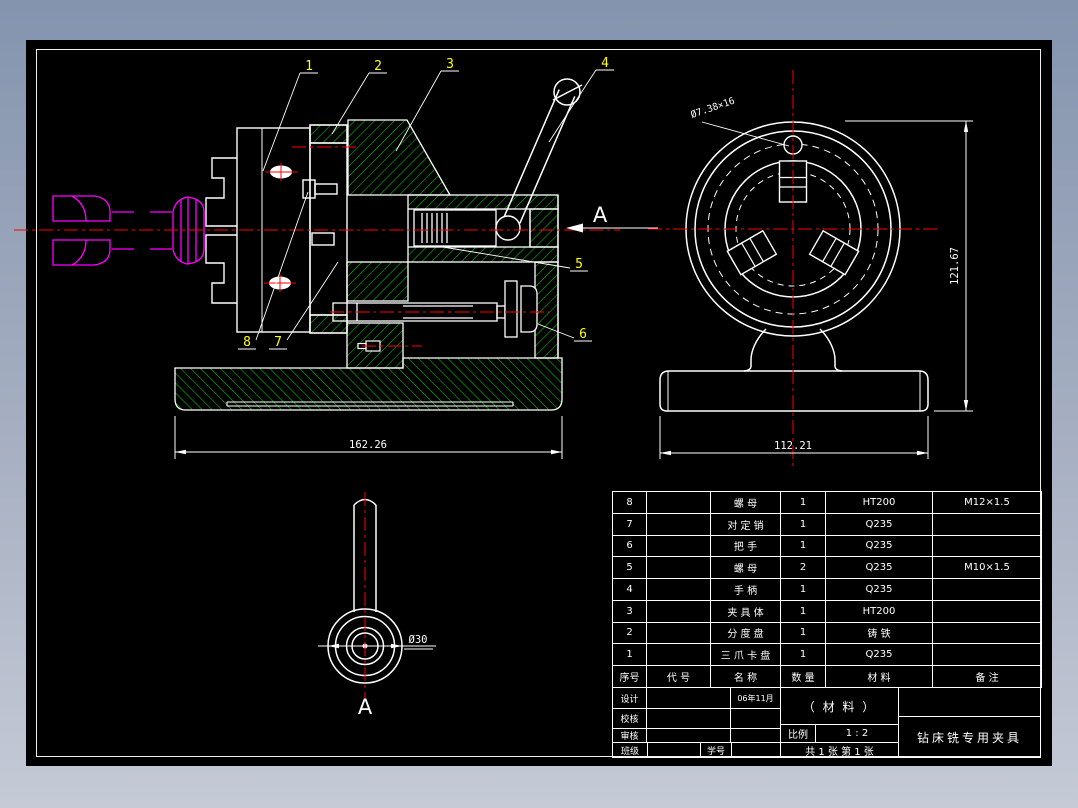  I want to click on bom-header-seq: 序号, so click(630, 677).